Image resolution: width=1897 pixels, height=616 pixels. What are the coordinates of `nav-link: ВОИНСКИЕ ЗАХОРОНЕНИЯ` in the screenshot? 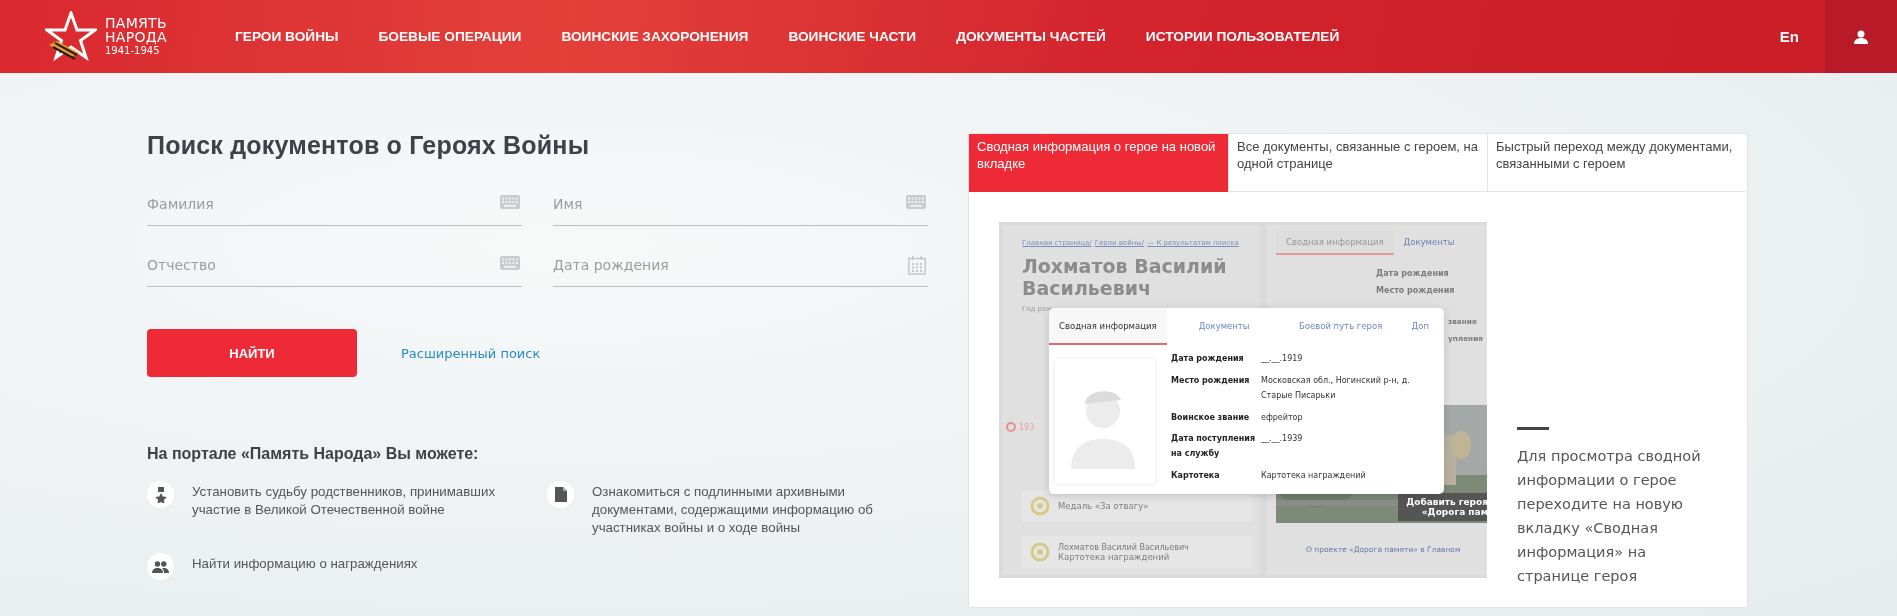 It's located at (655, 36).